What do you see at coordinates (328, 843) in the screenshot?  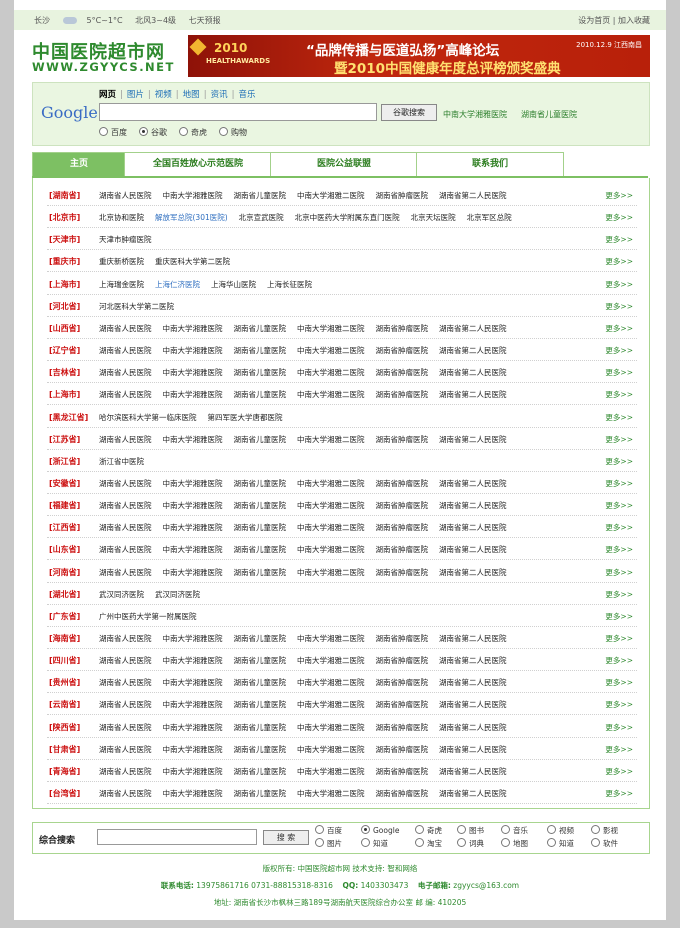 I see `bottom-engine-radio: 图片` at bounding box center [328, 843].